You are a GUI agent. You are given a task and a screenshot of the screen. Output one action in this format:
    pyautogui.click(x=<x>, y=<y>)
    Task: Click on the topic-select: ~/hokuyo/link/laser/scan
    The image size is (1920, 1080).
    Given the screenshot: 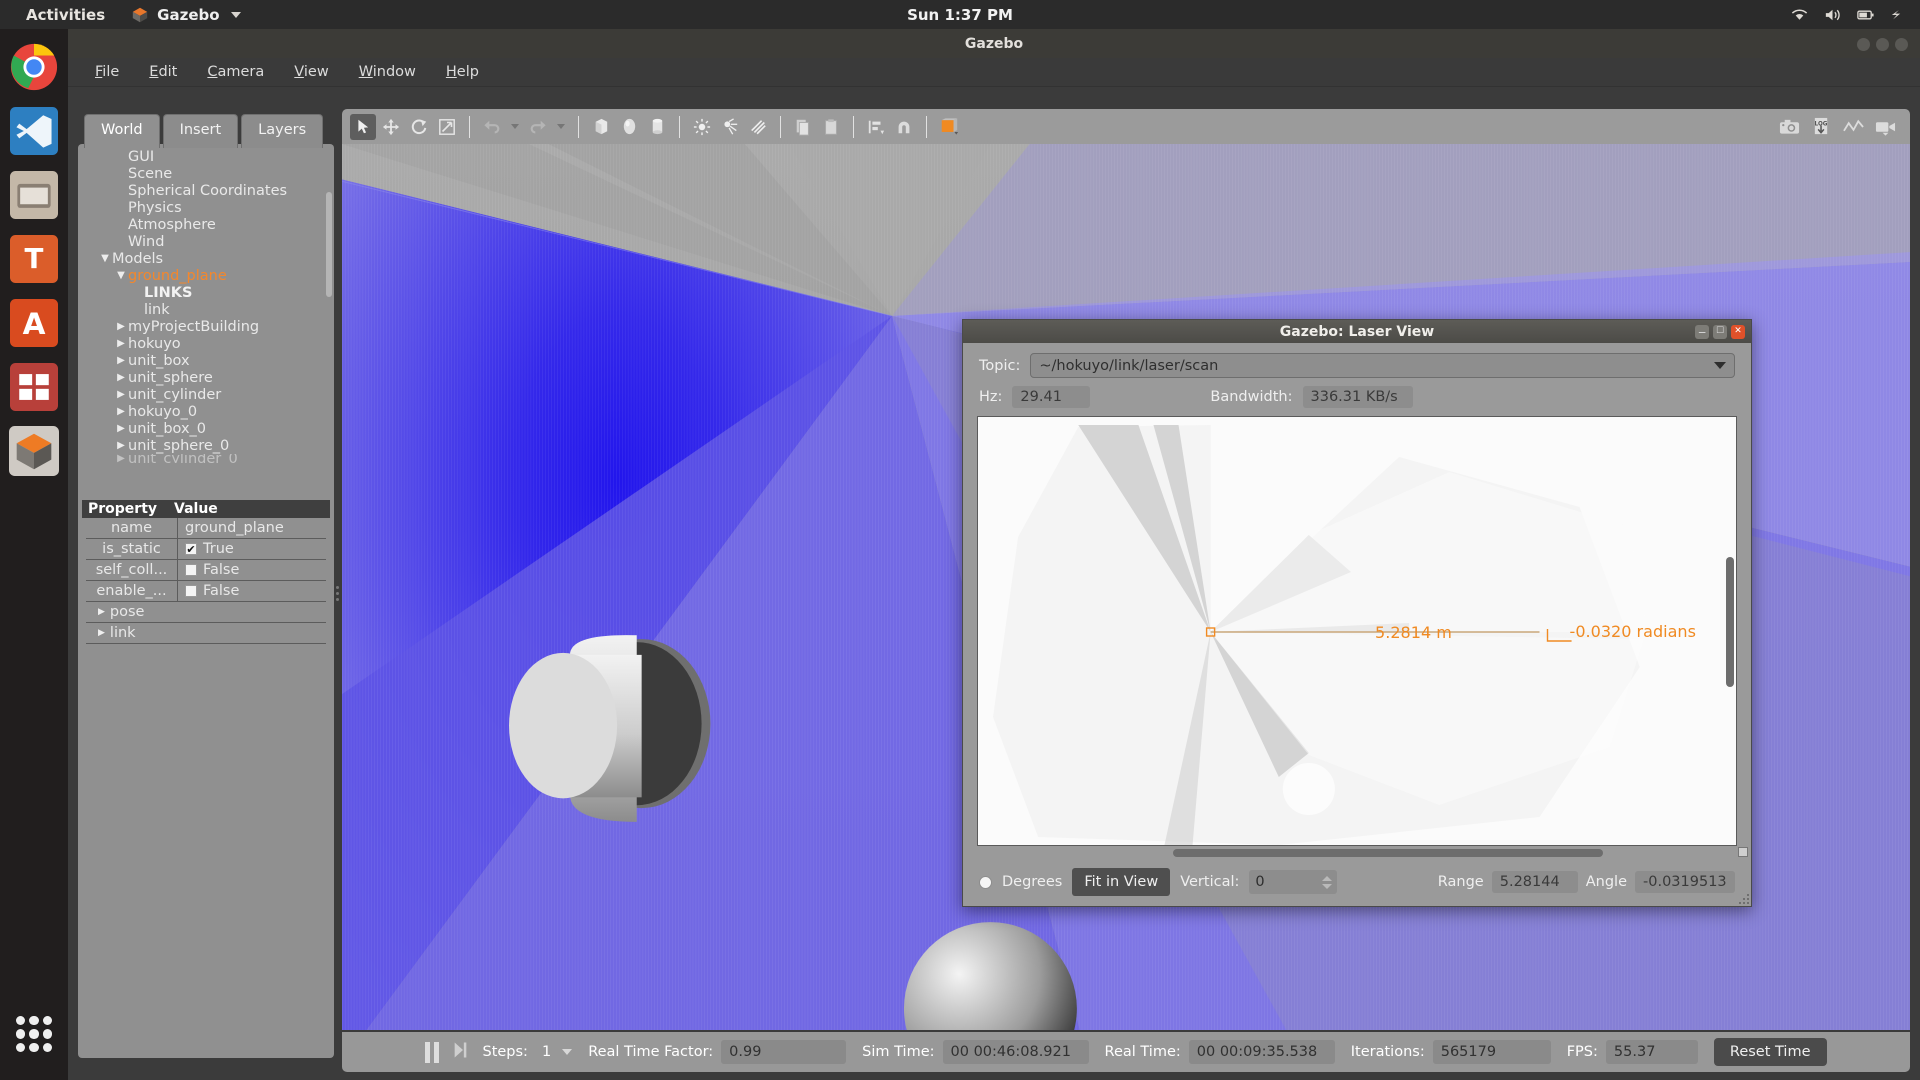 What is the action you would take?
    pyautogui.click(x=1382, y=365)
    